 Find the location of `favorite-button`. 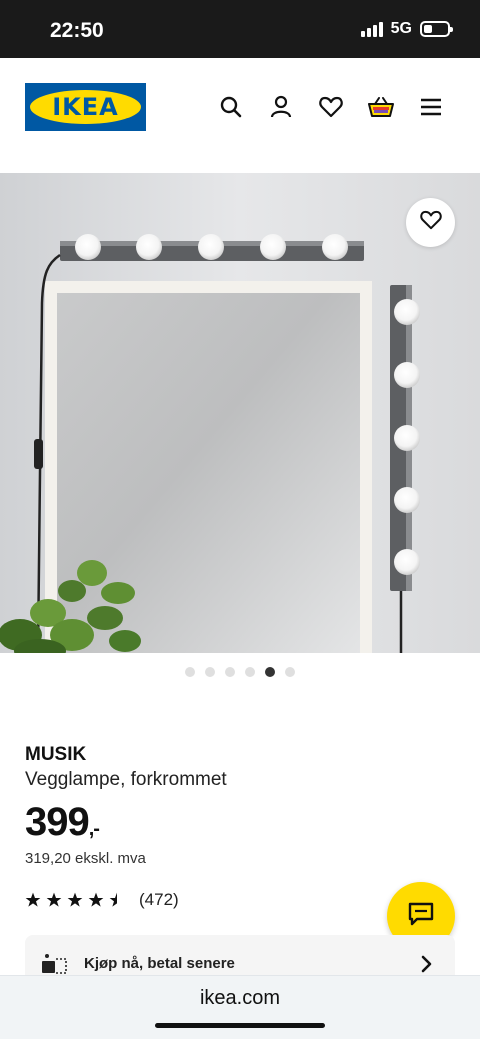

favorite-button is located at coordinates (430, 222).